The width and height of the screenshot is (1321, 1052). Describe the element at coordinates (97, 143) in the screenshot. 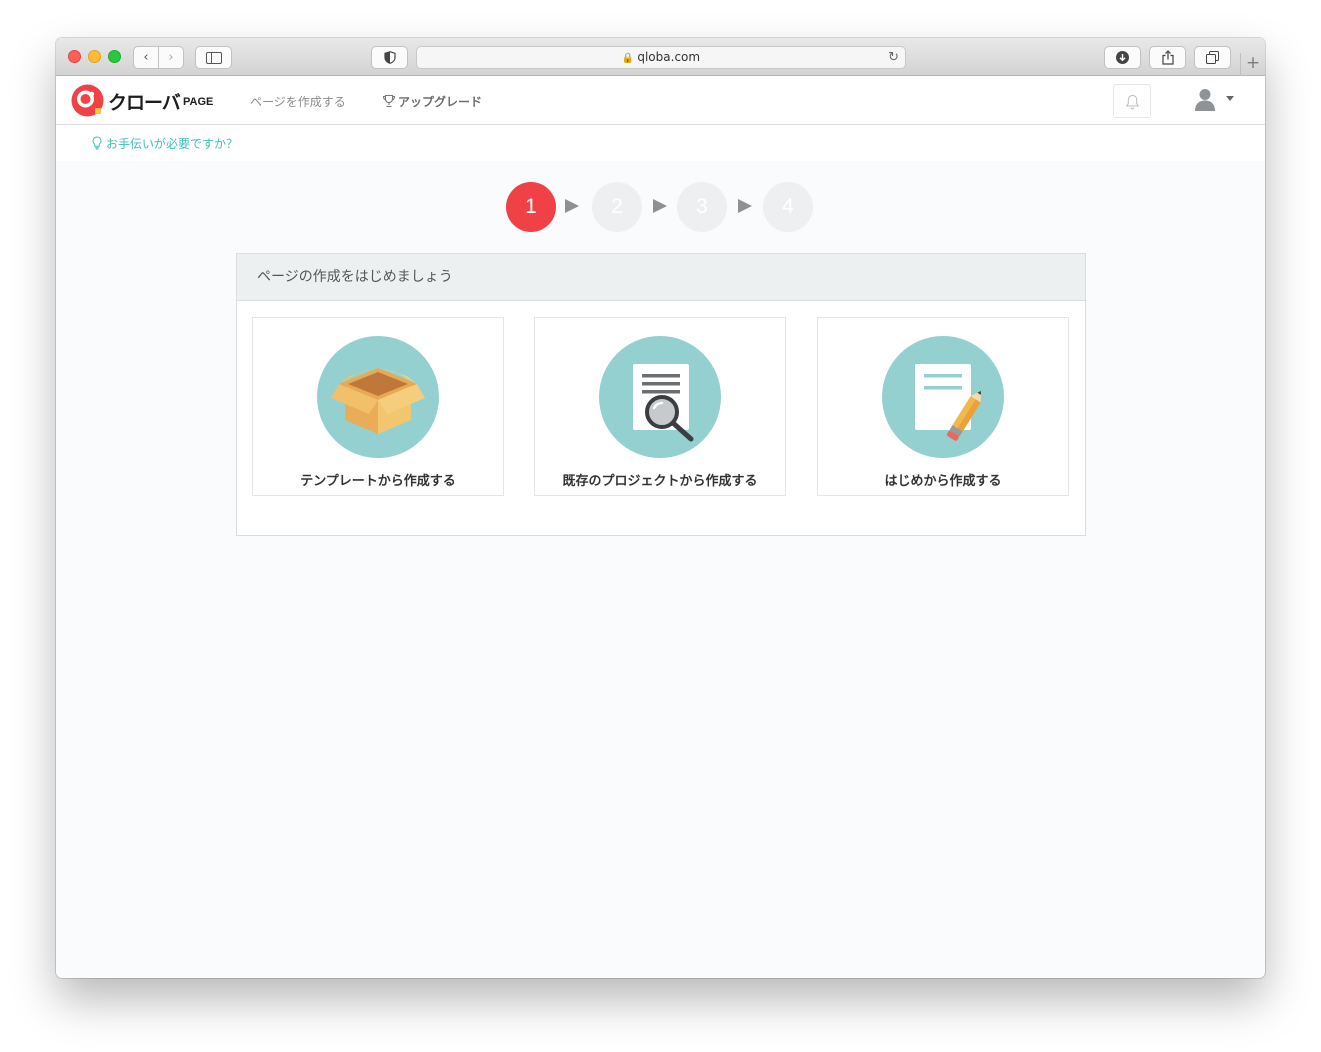

I see `lightbulb-icon` at that location.